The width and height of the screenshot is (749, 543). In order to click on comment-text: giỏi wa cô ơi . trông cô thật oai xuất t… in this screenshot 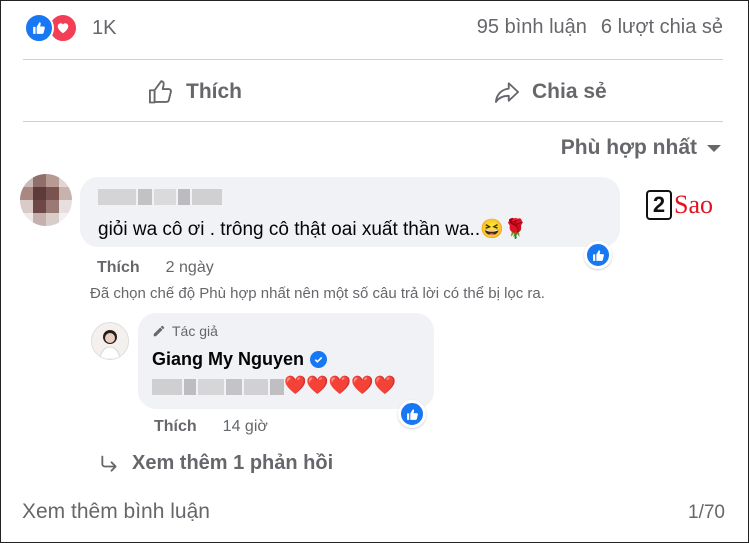, I will do `click(313, 229)`.